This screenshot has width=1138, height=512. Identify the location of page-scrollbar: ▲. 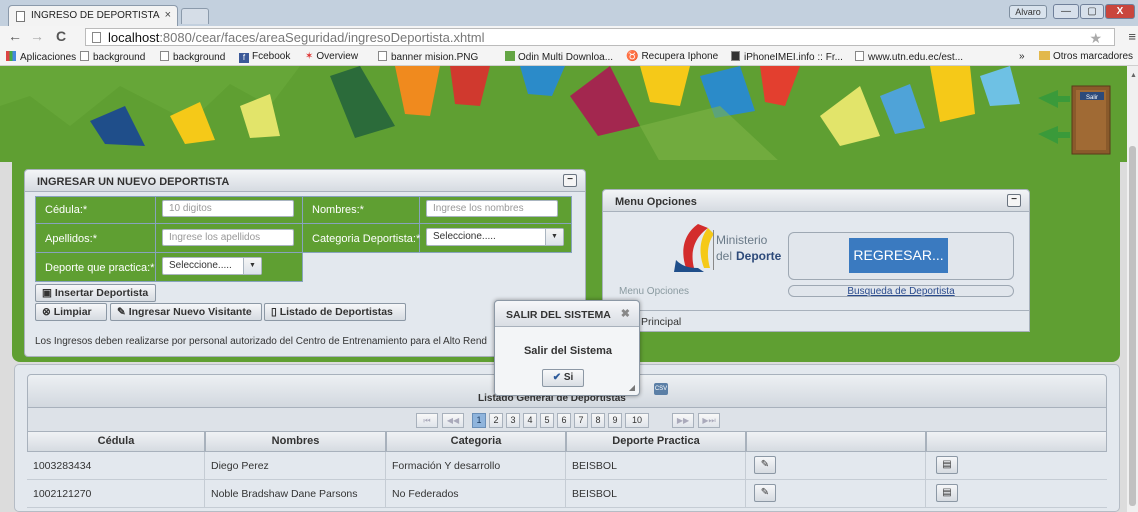
(1132, 289).